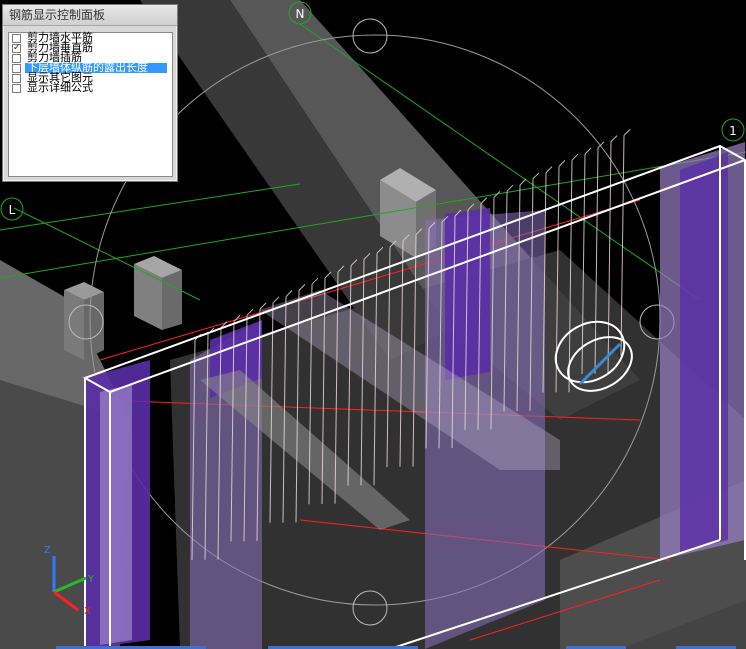 The width and height of the screenshot is (746, 649). I want to click on grid-label-l: L, so click(12, 209).